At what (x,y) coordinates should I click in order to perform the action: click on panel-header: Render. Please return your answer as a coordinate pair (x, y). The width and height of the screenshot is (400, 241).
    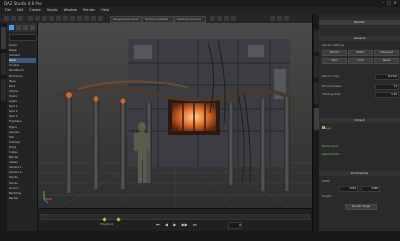
    Looking at the image, I should click on (359, 22).